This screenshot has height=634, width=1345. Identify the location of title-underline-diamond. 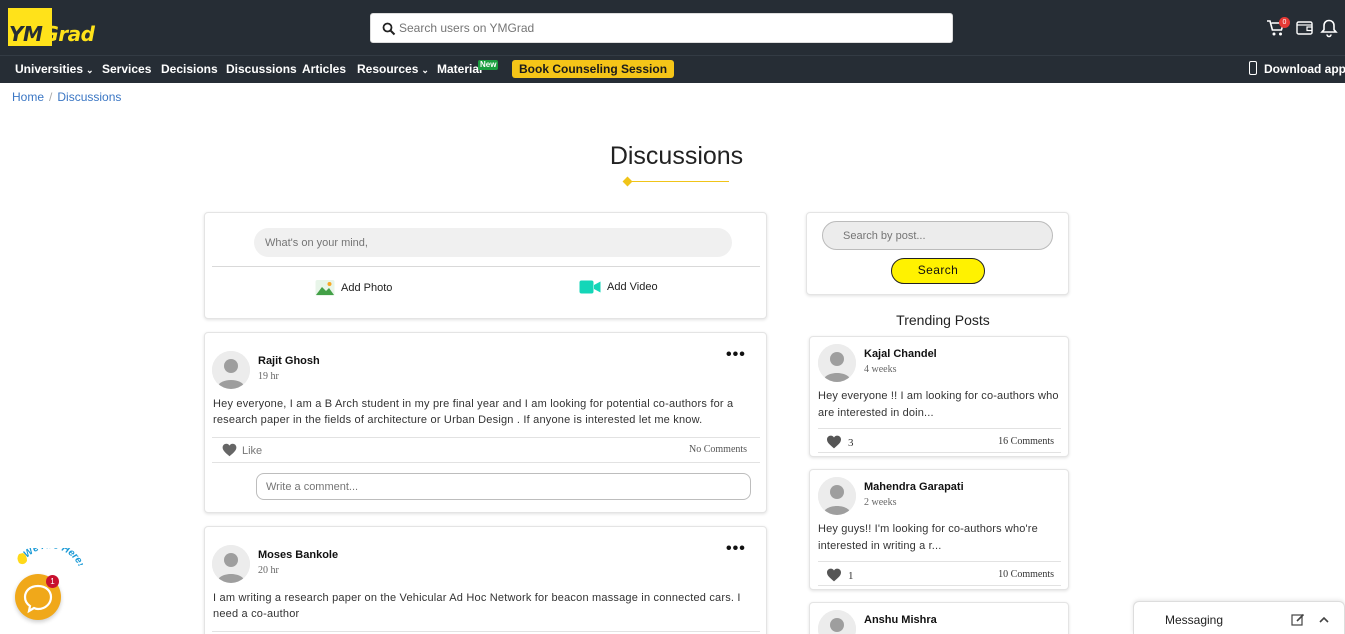
(627, 181).